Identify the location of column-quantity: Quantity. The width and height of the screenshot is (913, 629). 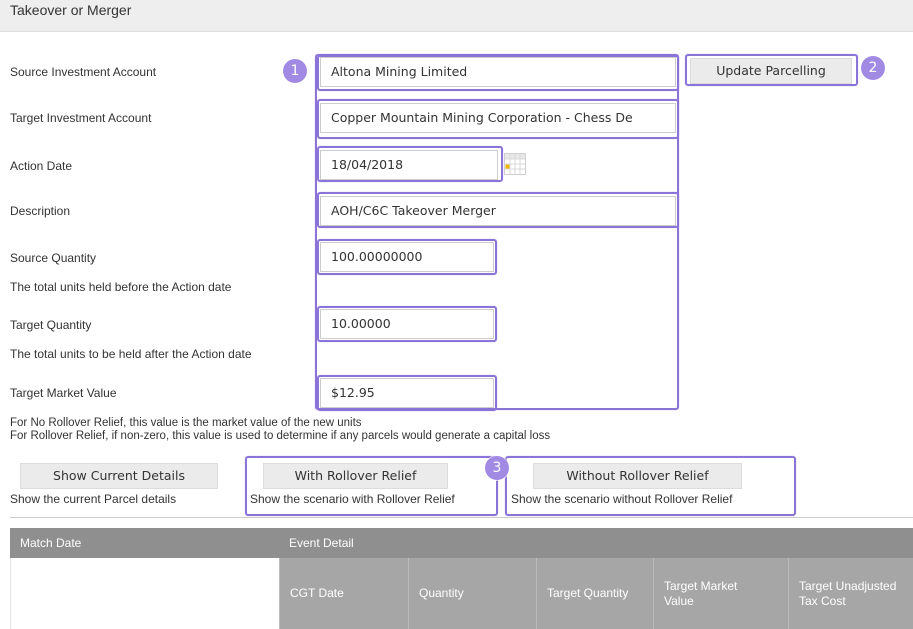
(472, 593).